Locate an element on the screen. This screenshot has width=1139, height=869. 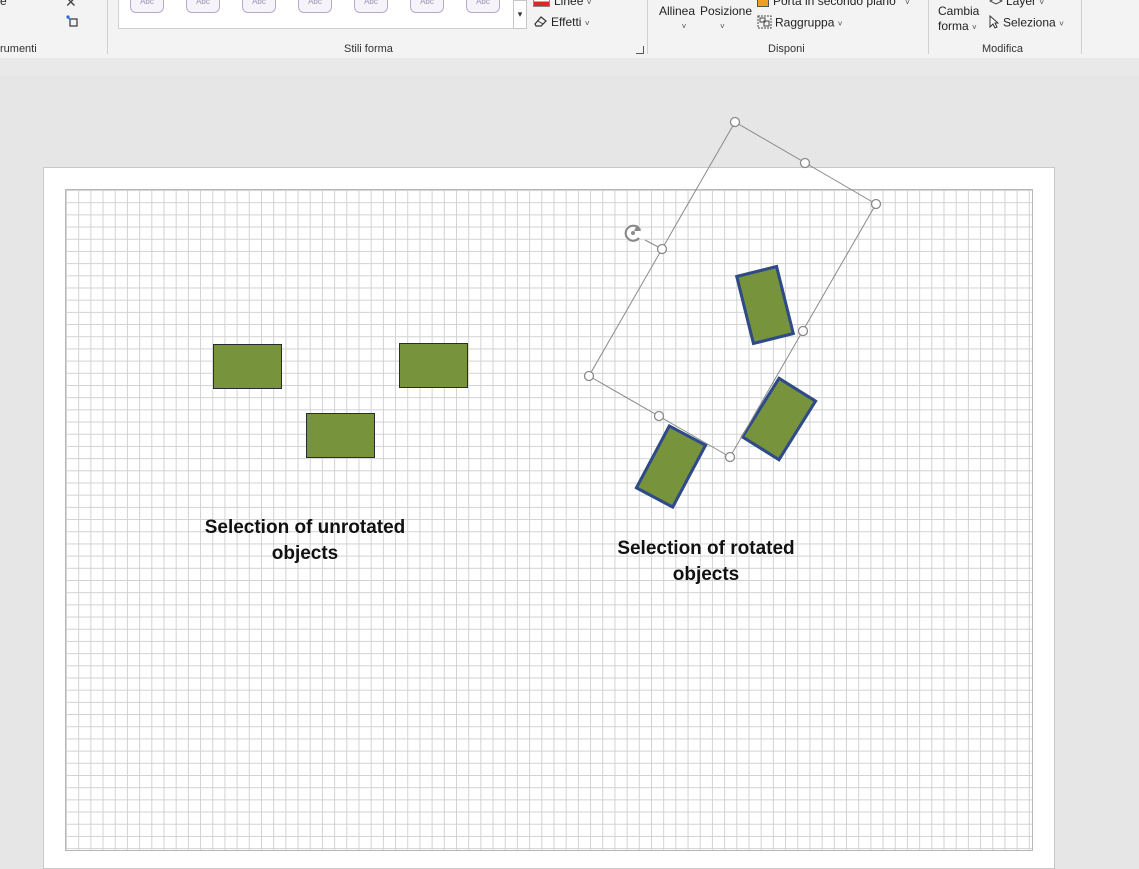
caption-right-line2: objects is located at coordinates (706, 574).